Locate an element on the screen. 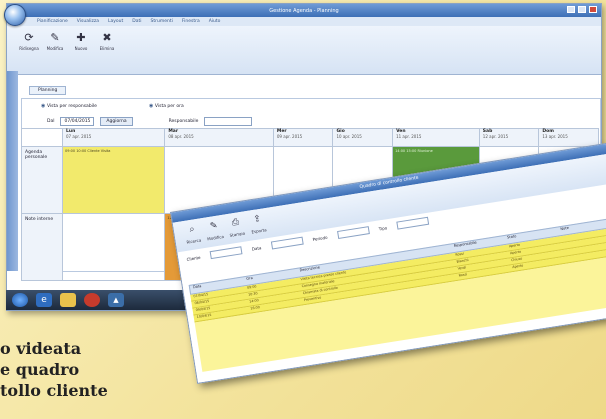 The width and height of the screenshot is (606, 419). new-icon: ✚ is located at coordinates (81, 37).